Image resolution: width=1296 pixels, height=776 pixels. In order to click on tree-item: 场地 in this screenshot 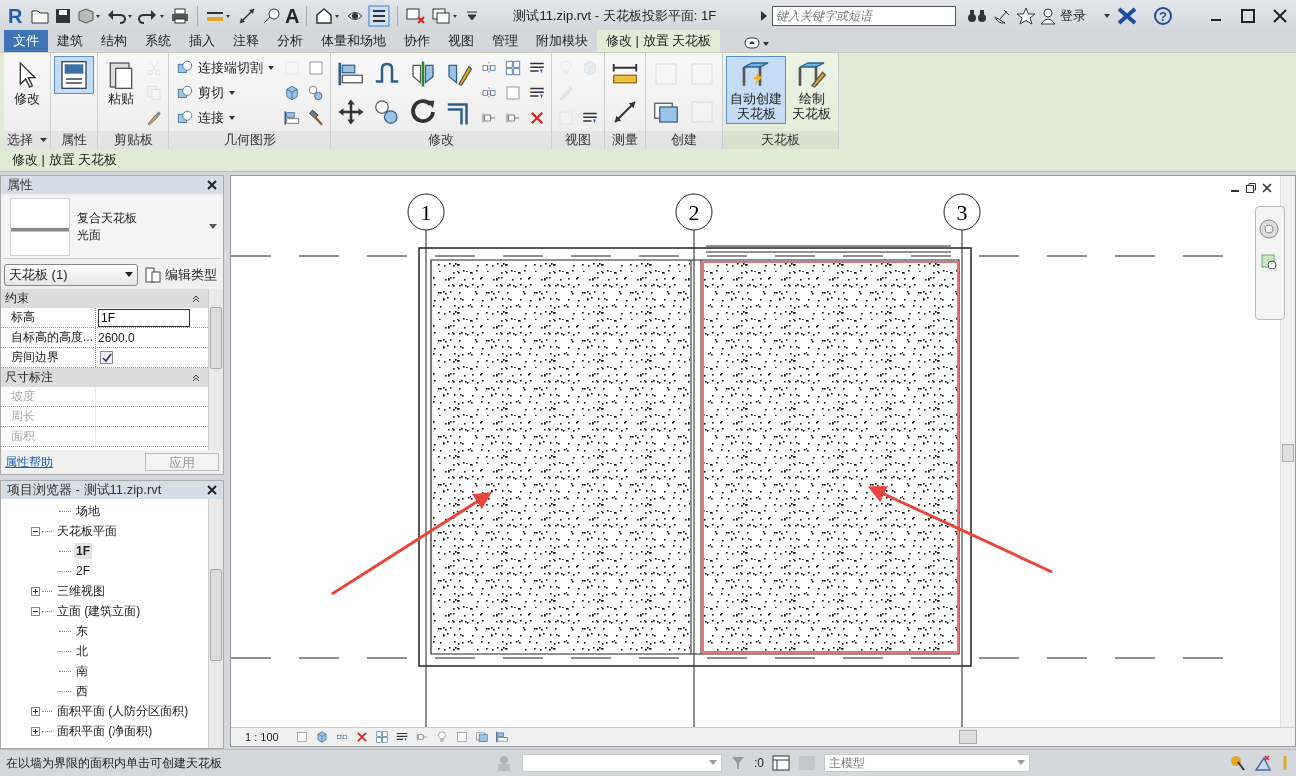, I will do `click(88, 511)`.